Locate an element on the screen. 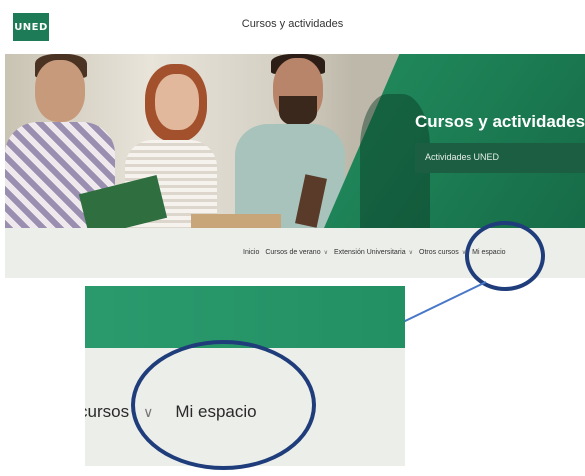 This screenshot has height=476, width=585. zoom-prev-label: cursos is located at coordinates (107, 412).